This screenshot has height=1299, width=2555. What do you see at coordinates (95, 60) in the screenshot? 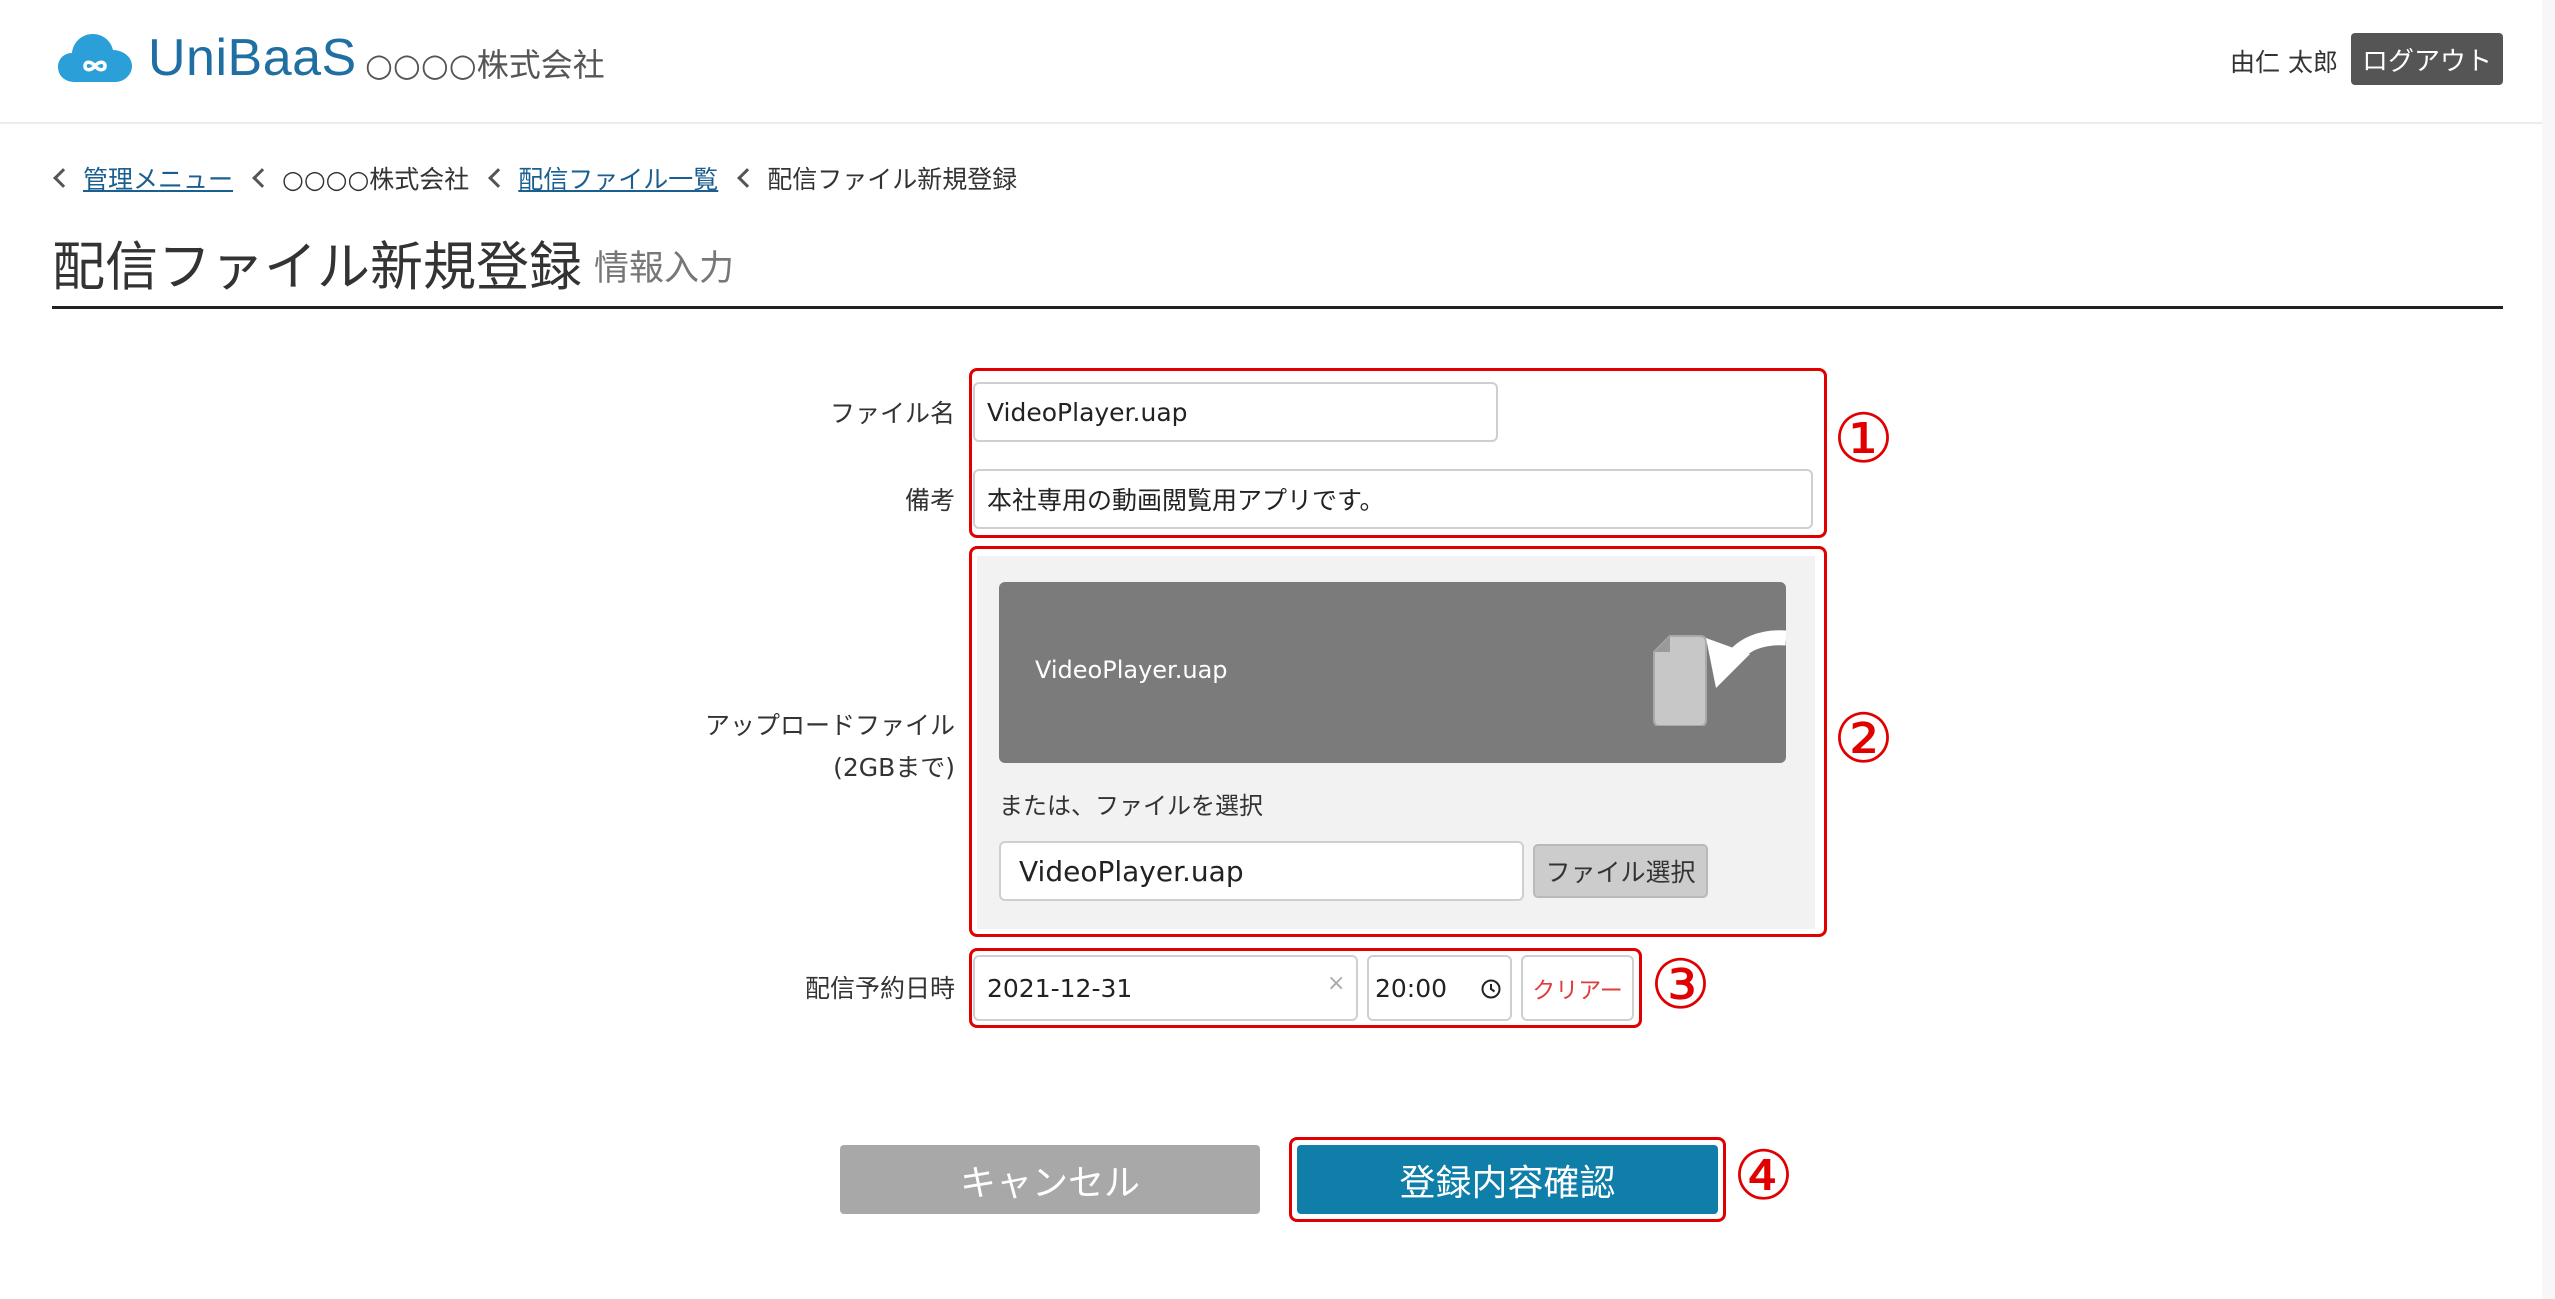
I see `cloud-logo-icon` at bounding box center [95, 60].